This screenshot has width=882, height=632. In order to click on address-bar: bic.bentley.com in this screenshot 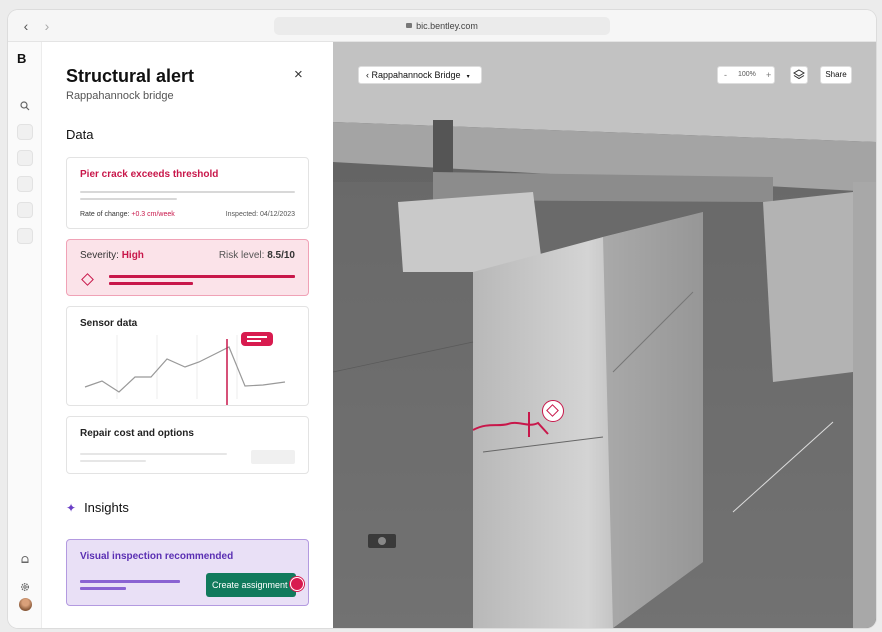, I will do `click(442, 26)`.